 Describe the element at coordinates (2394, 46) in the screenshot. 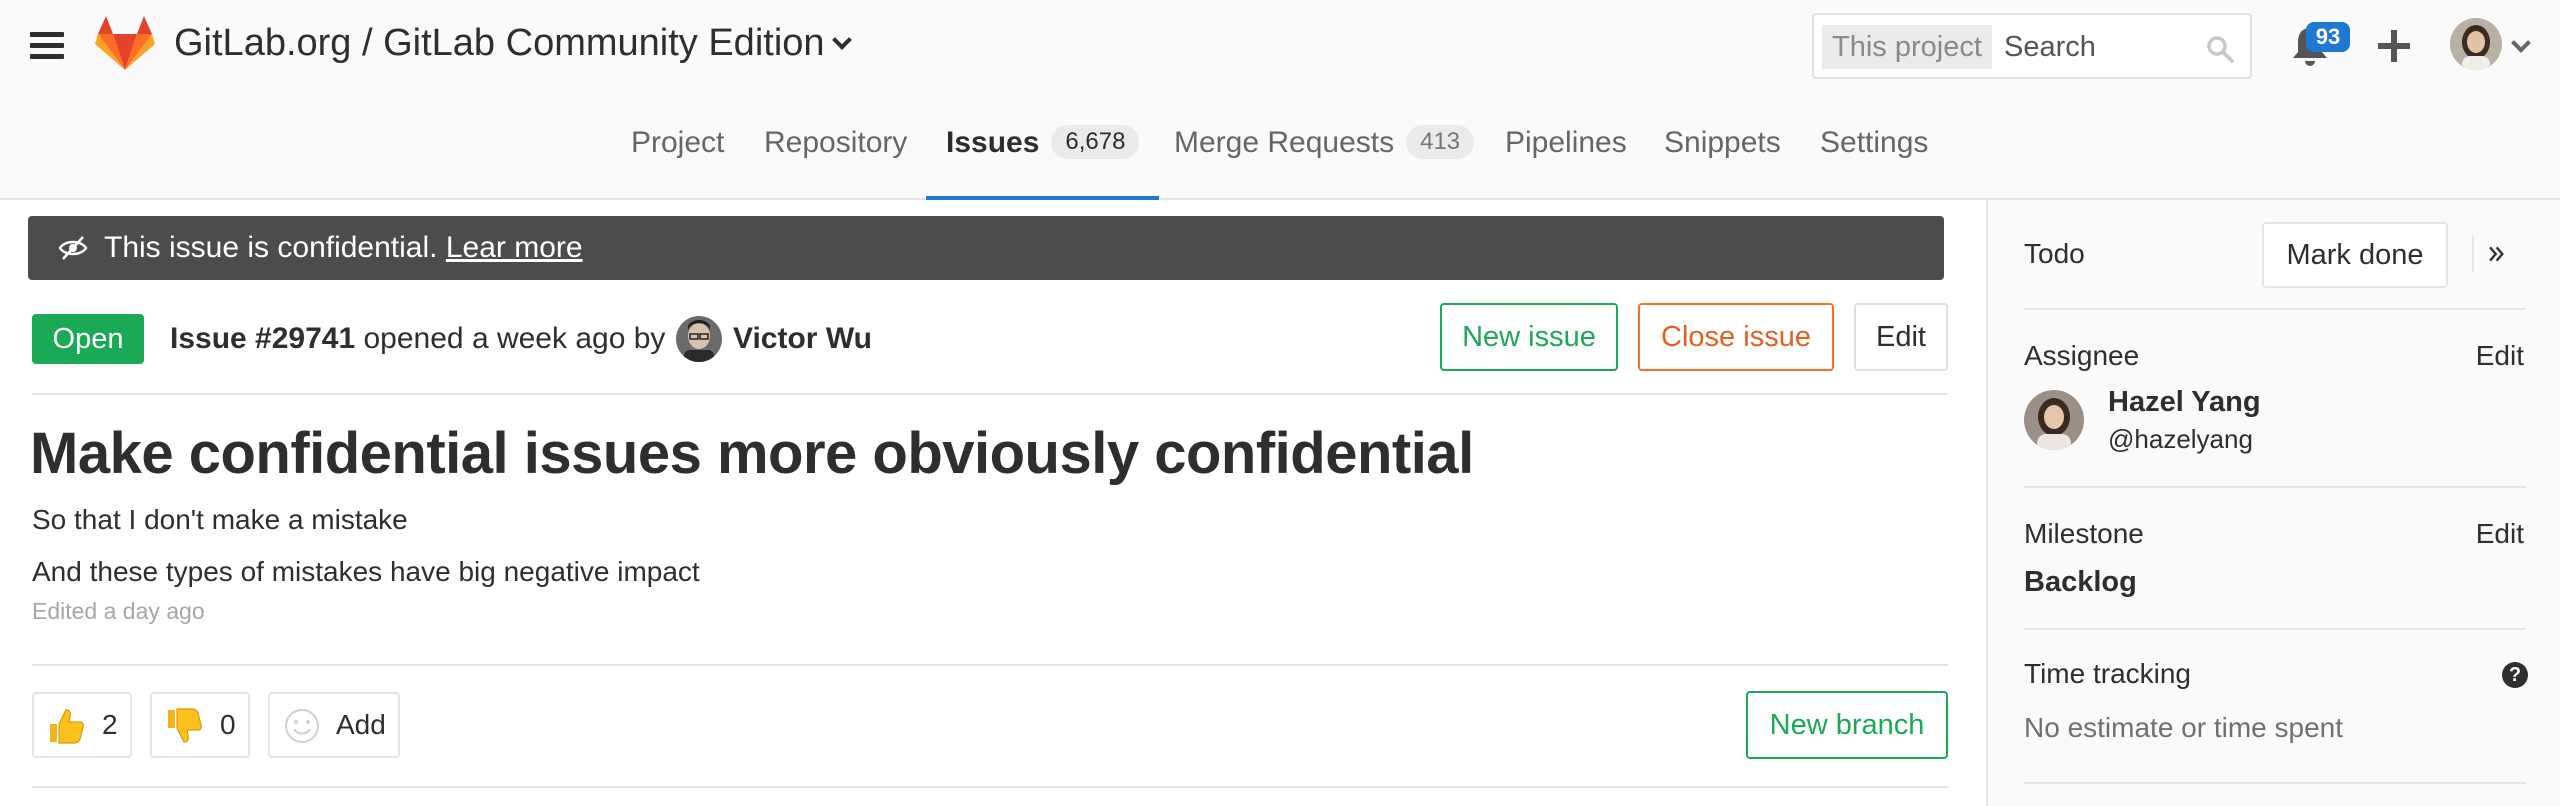

I see `new-item-plus-icon` at that location.